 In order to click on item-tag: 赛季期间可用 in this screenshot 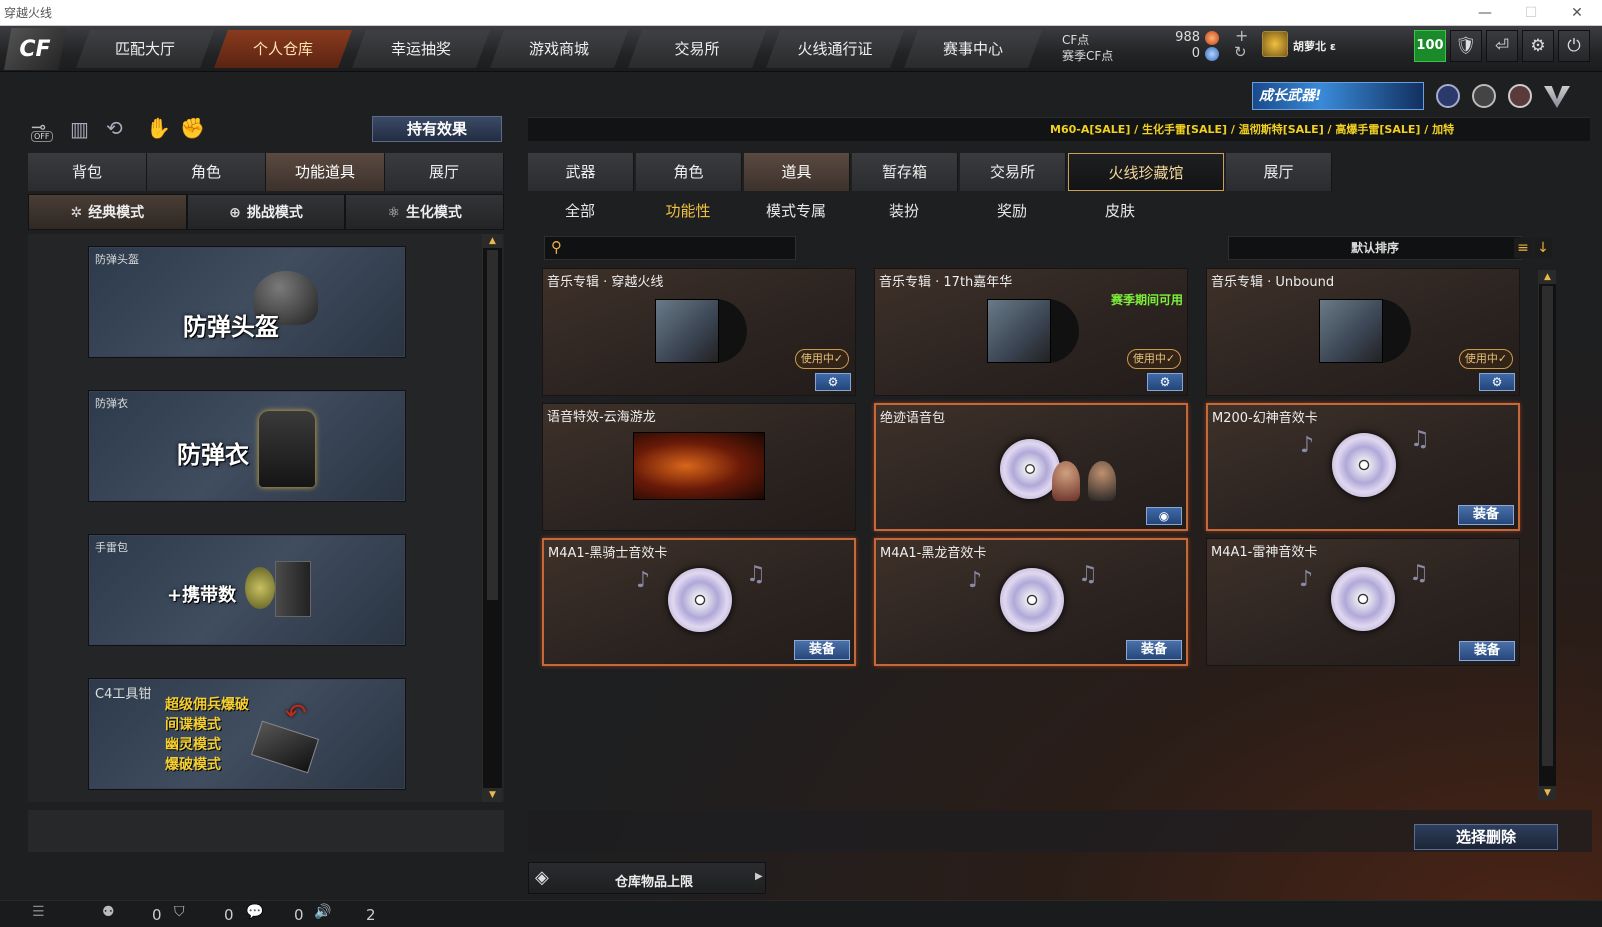, I will do `click(1146, 300)`.